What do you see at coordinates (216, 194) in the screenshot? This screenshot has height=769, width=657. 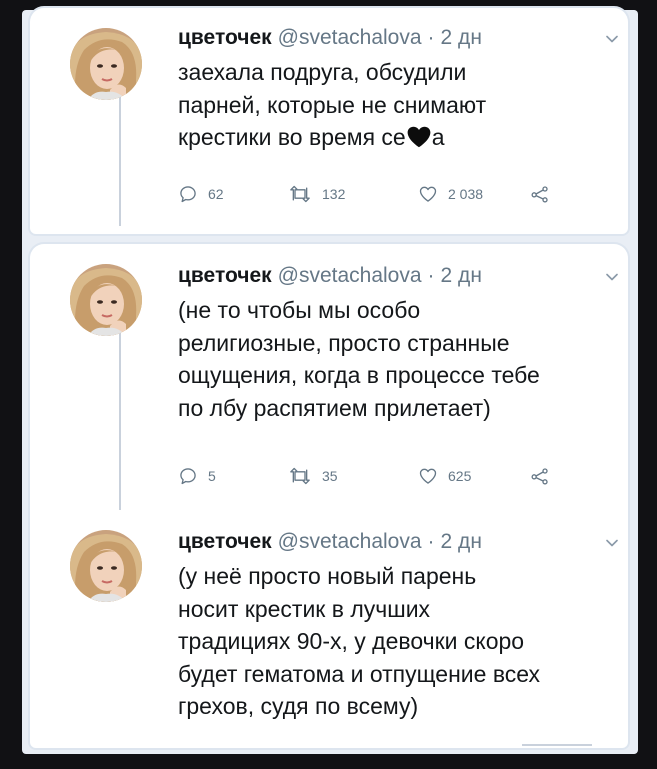 I see `reply-count: 62` at bounding box center [216, 194].